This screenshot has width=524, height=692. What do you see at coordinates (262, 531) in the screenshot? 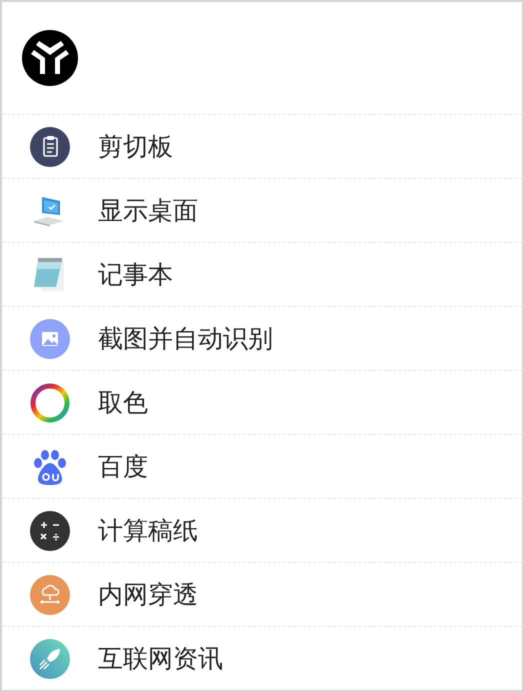
I see `menu-item: 计算稿纸` at bounding box center [262, 531].